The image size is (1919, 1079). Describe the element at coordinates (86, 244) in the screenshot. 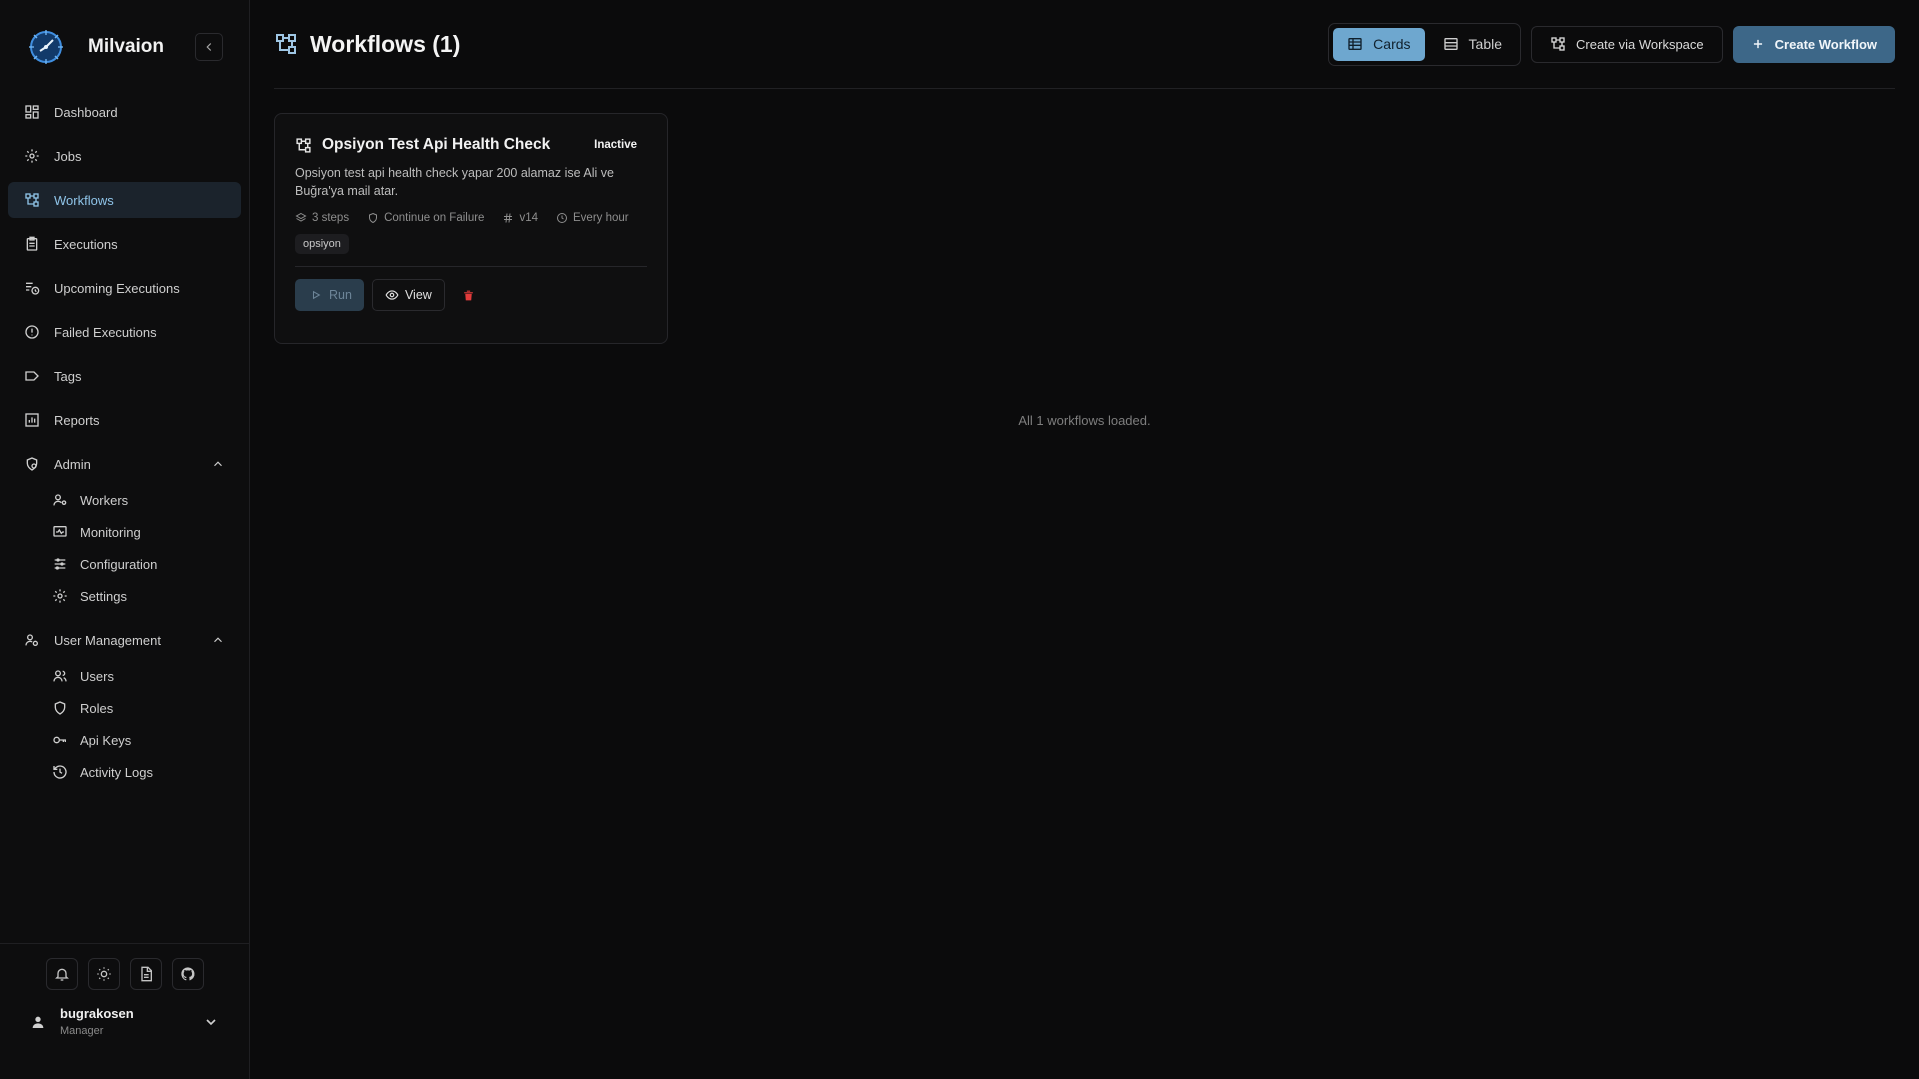

I see `sidebar-item-label: Executions` at that location.